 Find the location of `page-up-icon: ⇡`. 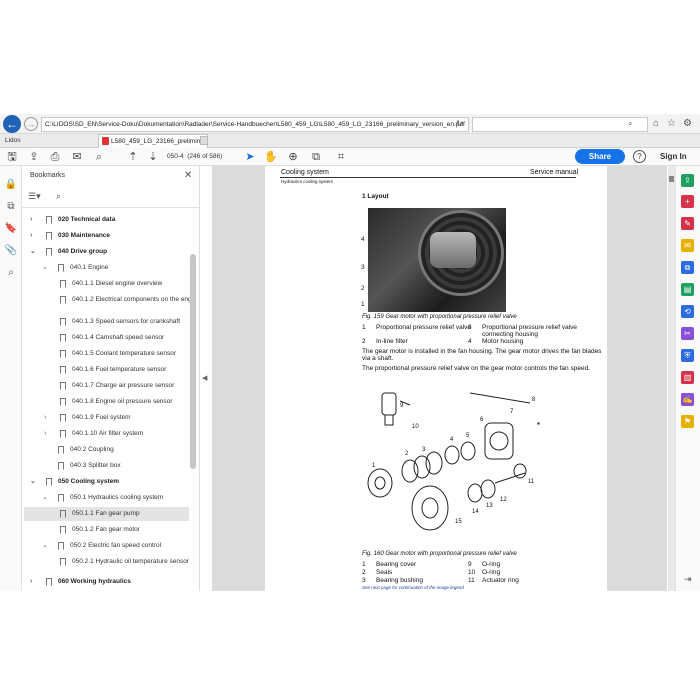

page-up-icon: ⇡ is located at coordinates (133, 157).